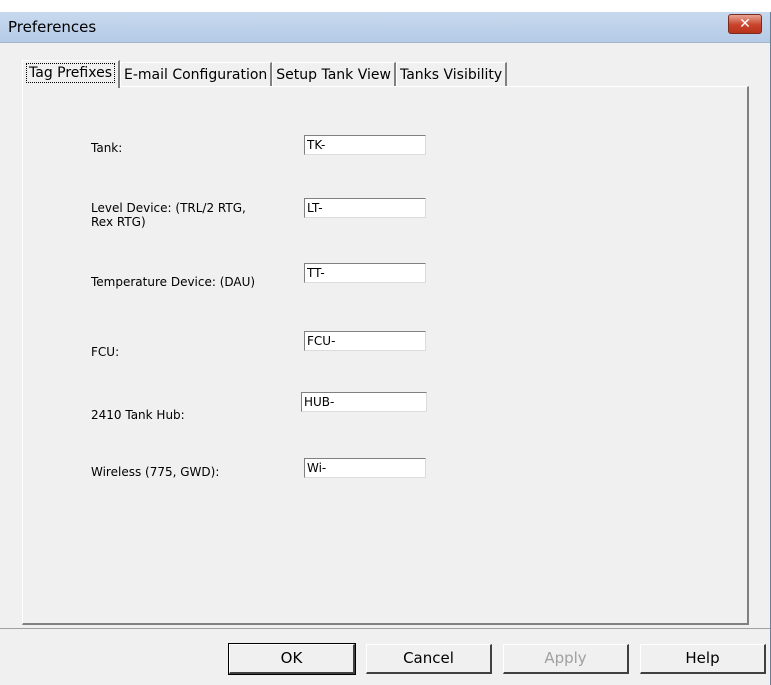 This screenshot has width=771, height=685. What do you see at coordinates (107, 148) in the screenshot?
I see `tank-label: Tank:` at bounding box center [107, 148].